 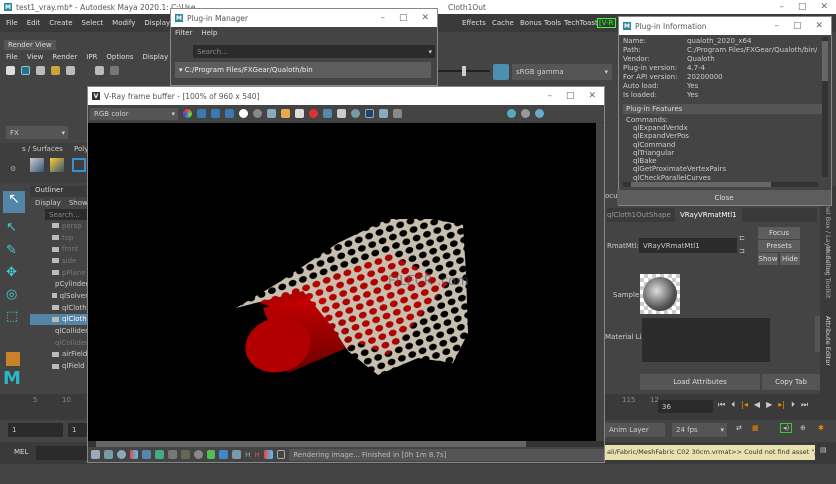 I want to click on outliner-item: side, so click(x=59, y=261).